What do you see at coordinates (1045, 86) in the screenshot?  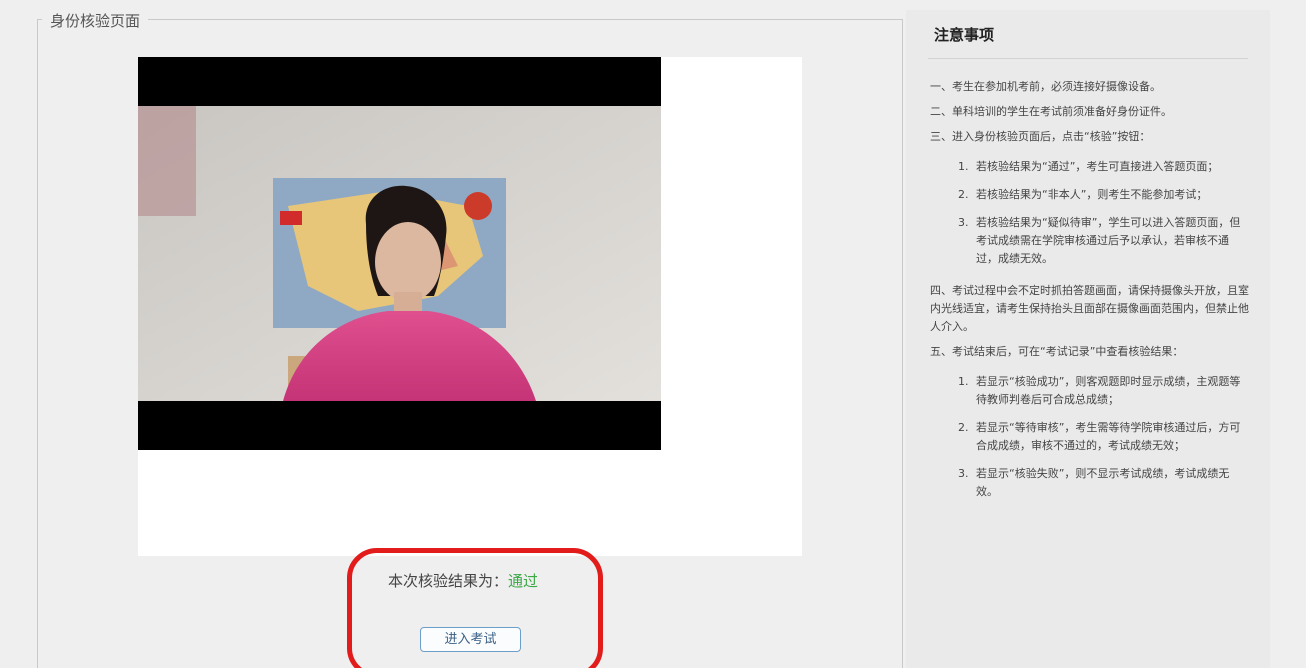 I see `notes-item-1: 一、考生在参加机考前，必须连接好摄像设备。` at bounding box center [1045, 86].